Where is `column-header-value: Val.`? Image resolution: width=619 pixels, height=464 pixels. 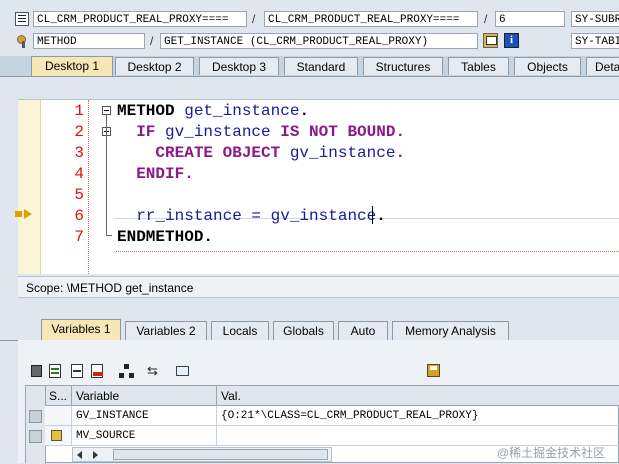
column-header-value: Val. is located at coordinates (418, 396).